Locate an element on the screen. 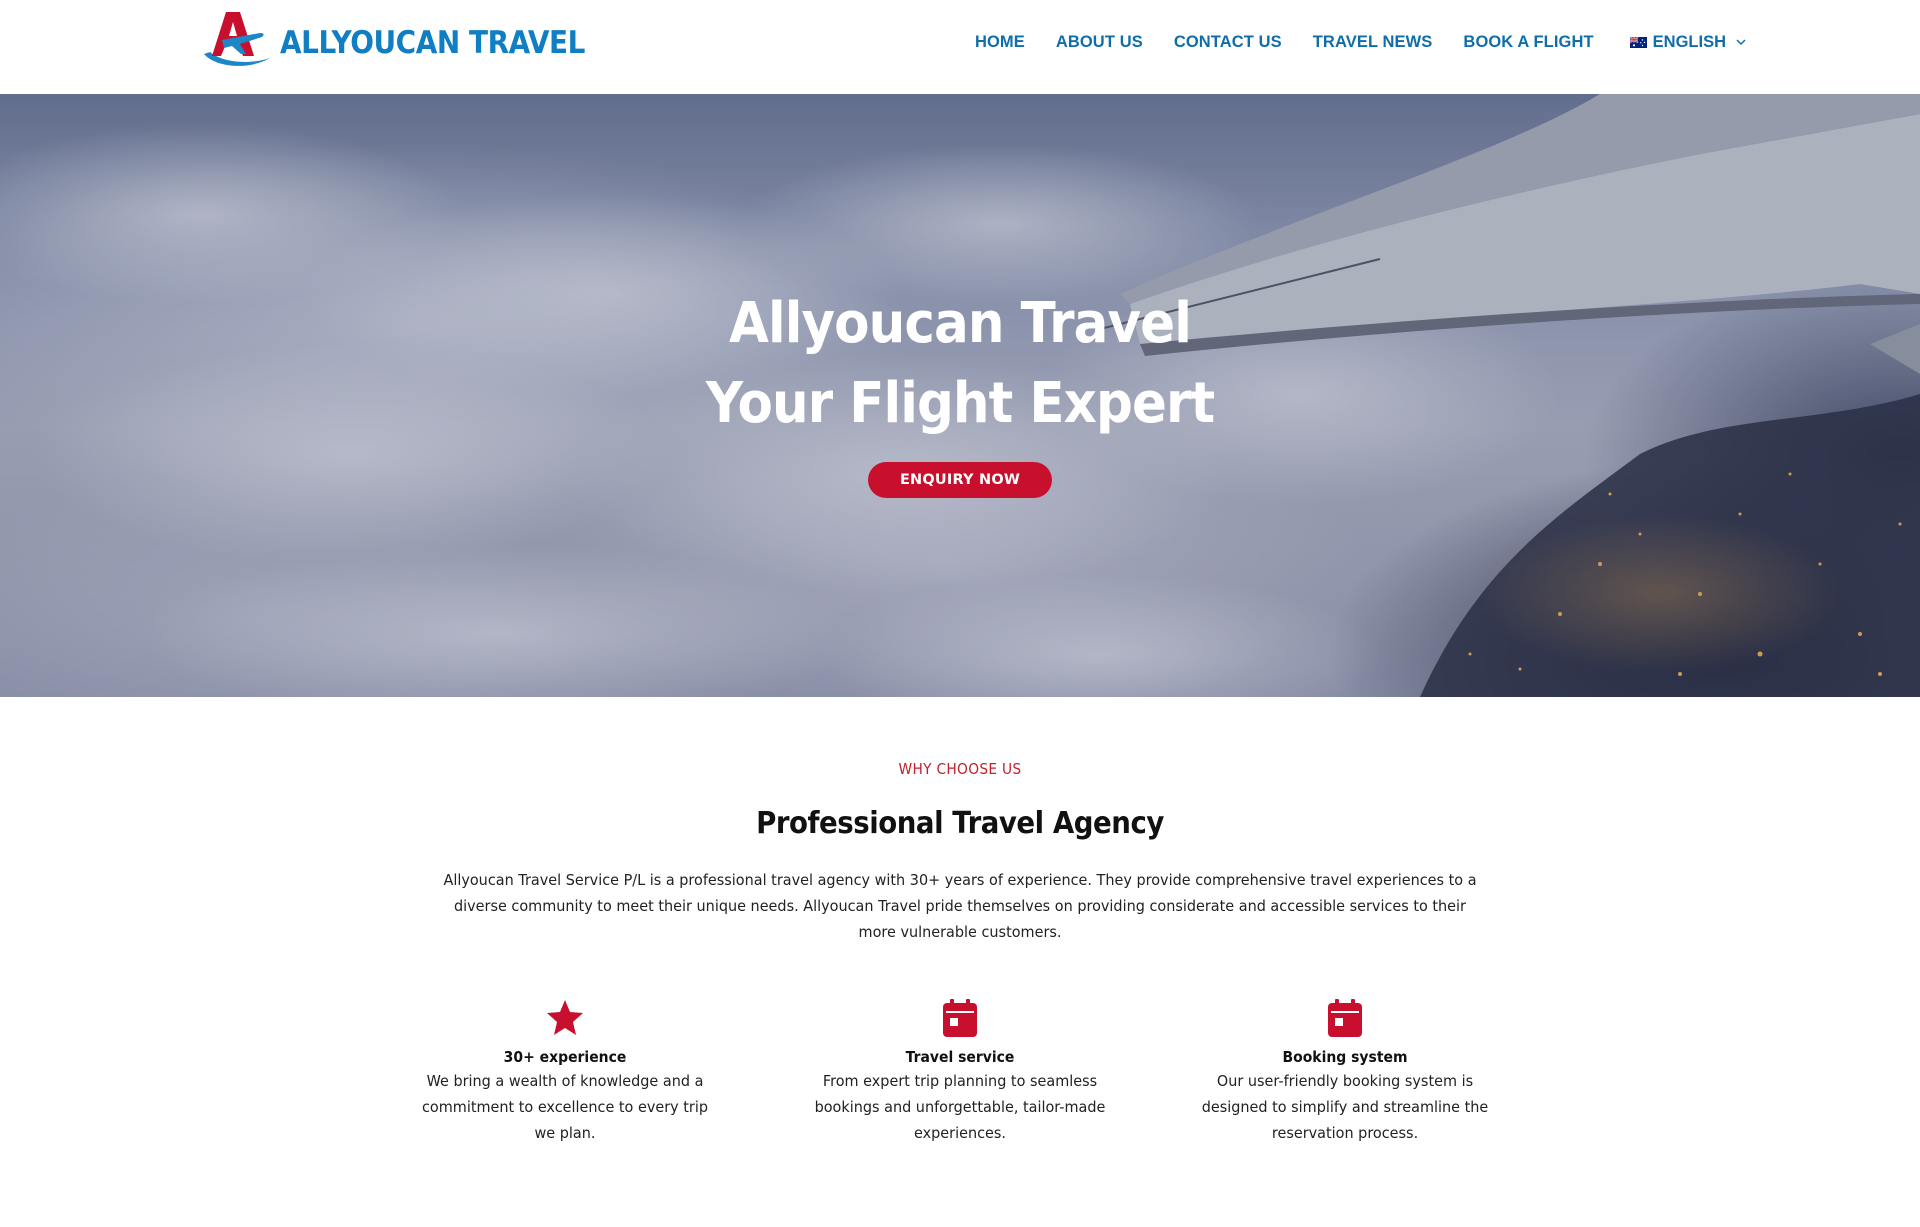  chevron-down-icon is located at coordinates (1741, 41).